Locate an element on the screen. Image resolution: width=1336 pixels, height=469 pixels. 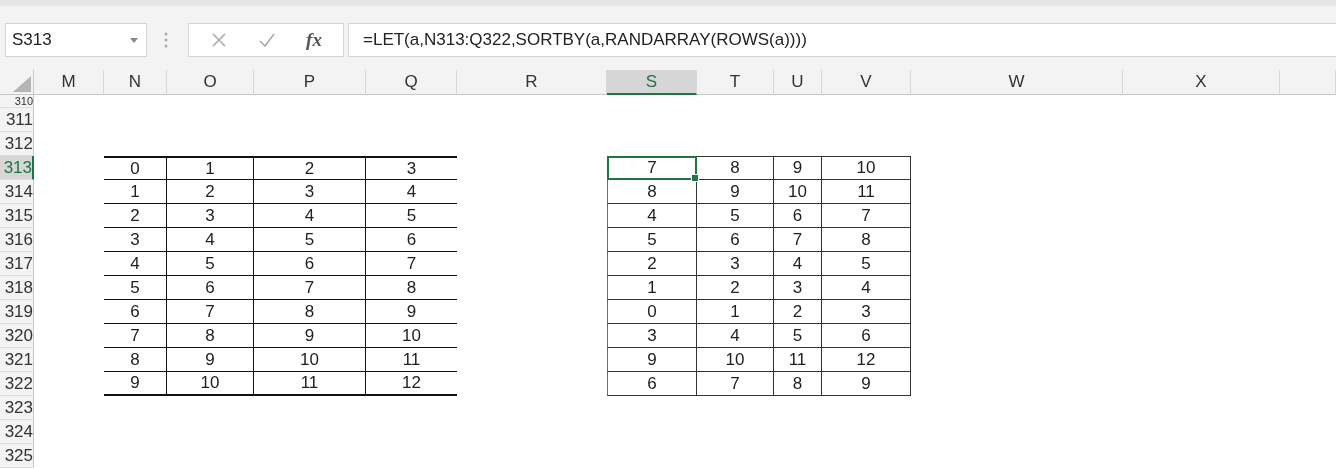
row-header: 321 is located at coordinates (17, 360).